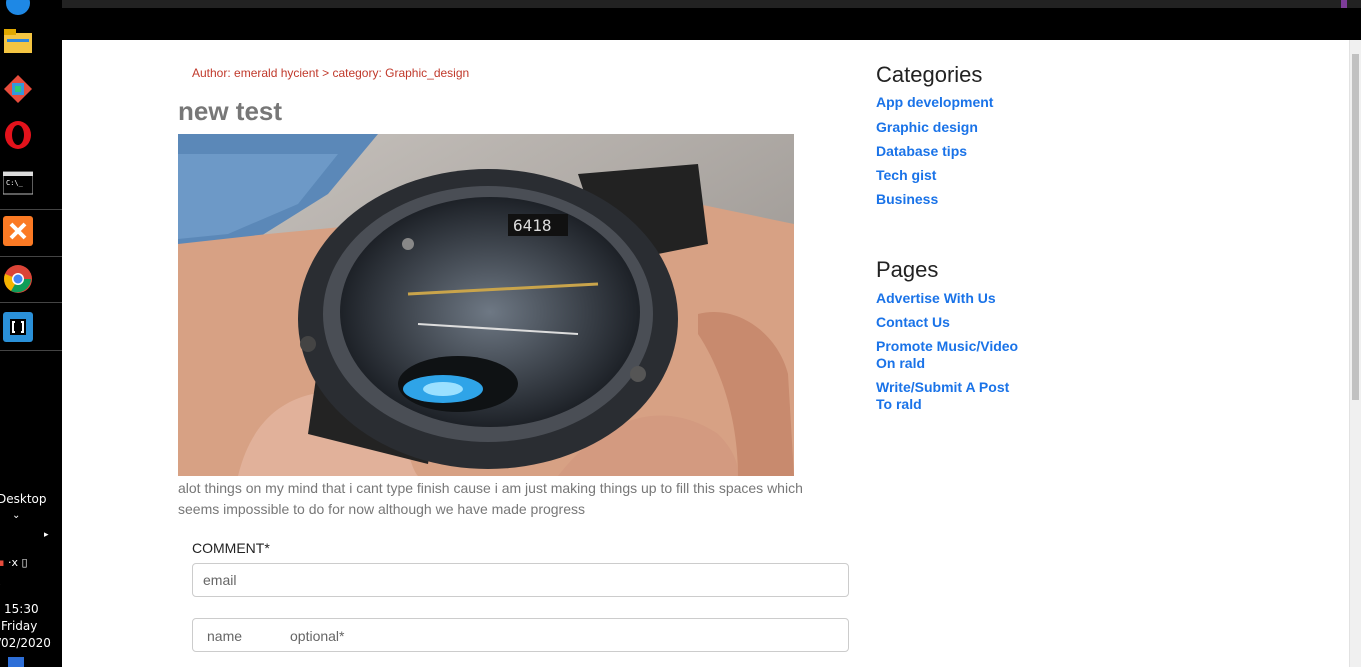 This screenshot has width=1361, height=667. Describe the element at coordinates (961, 102) in the screenshot. I see `category-link-app-development: App development` at that location.